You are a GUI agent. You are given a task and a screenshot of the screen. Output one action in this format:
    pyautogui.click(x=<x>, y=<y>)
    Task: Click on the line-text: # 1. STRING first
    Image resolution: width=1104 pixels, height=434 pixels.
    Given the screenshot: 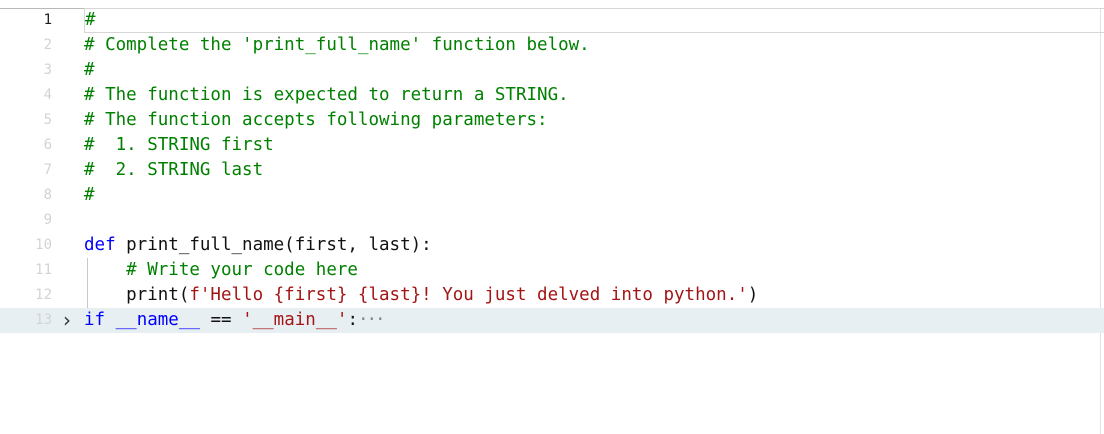 What is the action you would take?
    pyautogui.click(x=594, y=145)
    